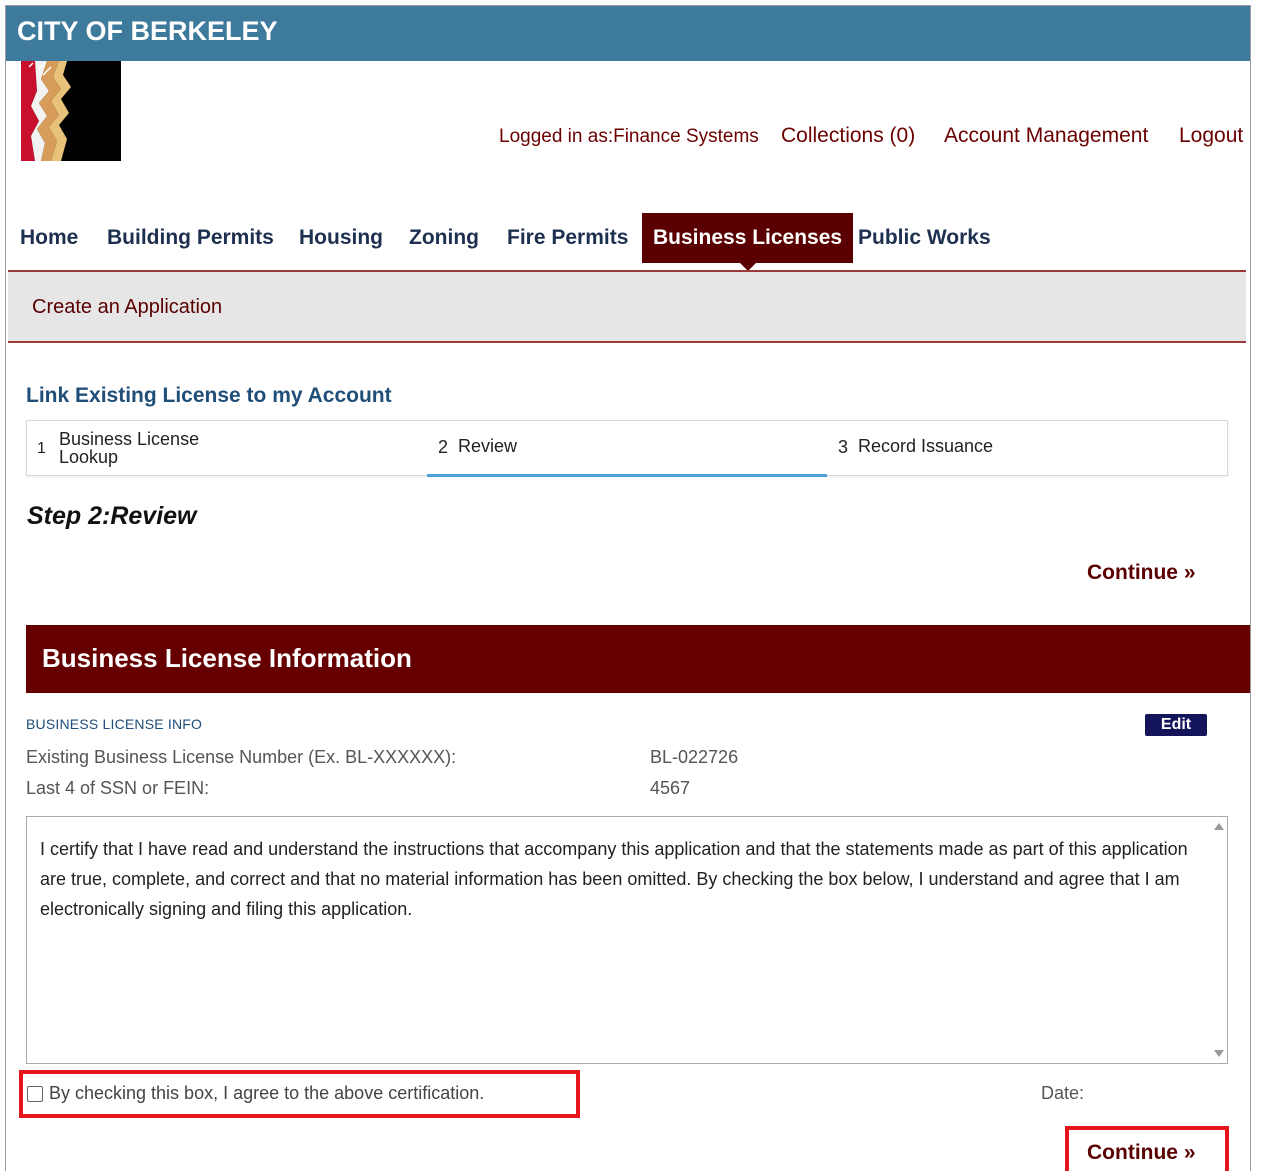  What do you see at coordinates (694, 757) in the screenshot?
I see `field-value: BL-022726` at bounding box center [694, 757].